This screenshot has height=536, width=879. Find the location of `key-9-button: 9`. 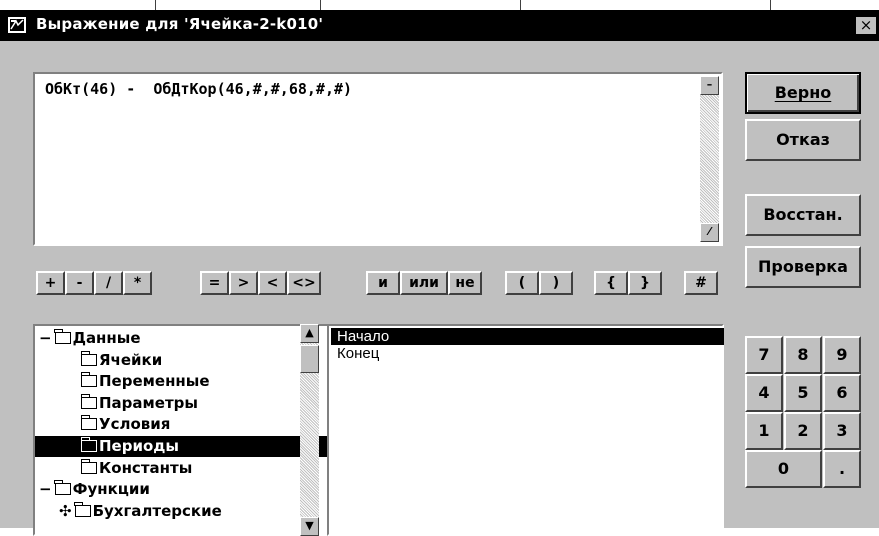

key-9-button: 9 is located at coordinates (842, 355).